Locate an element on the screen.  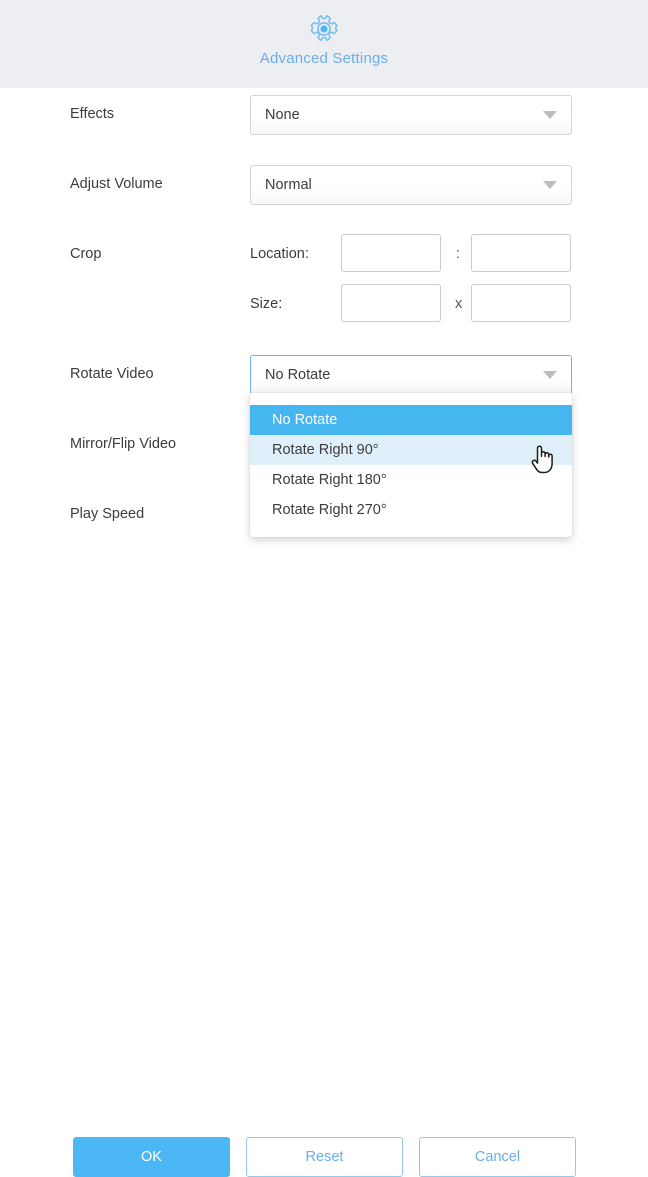
row-crop: Crop Location: : Size: x is located at coordinates (324, 288).